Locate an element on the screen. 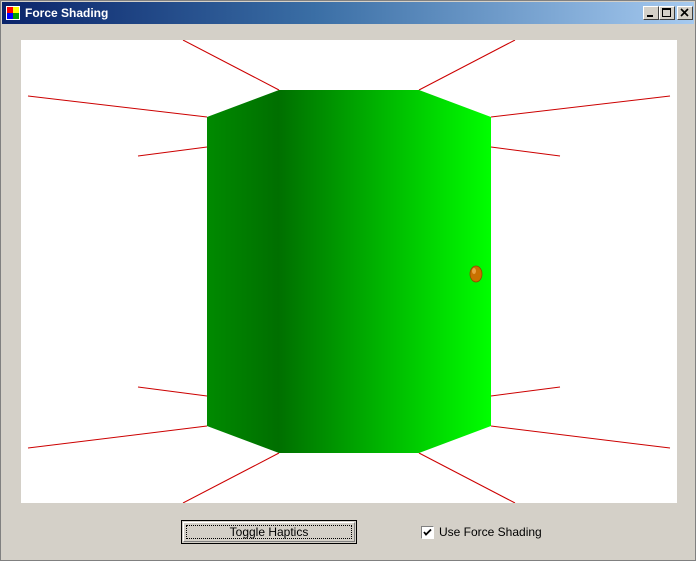 The width and height of the screenshot is (696, 561). checkmark-icon is located at coordinates (427, 532).